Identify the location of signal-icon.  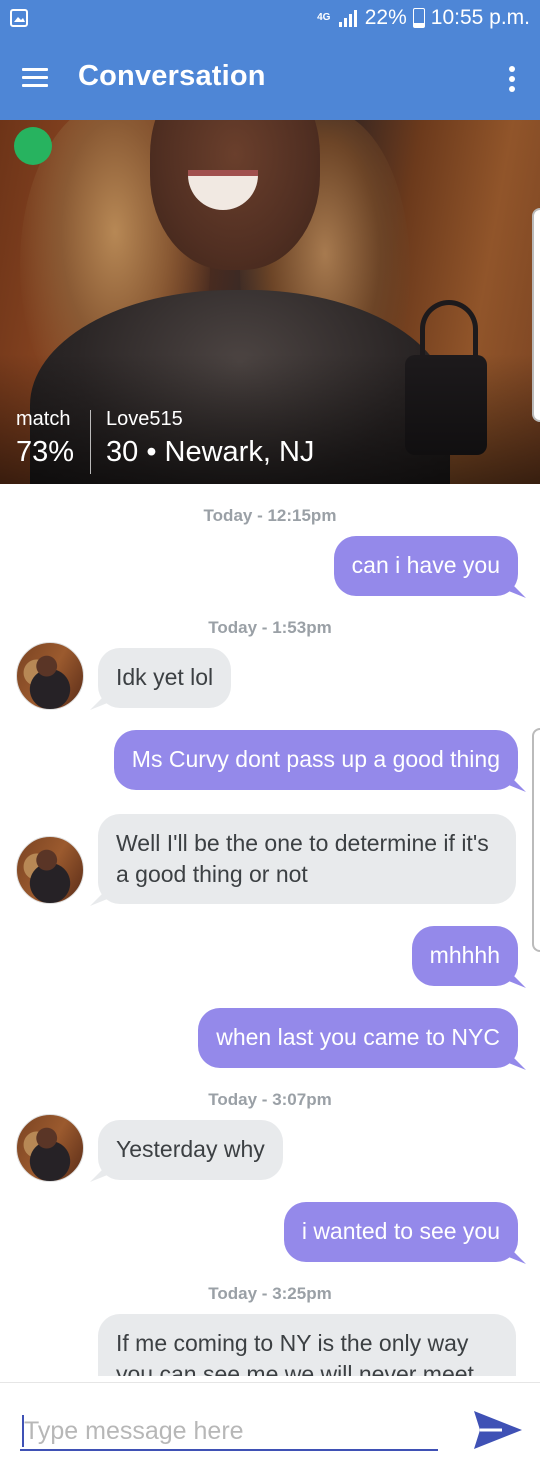
(347, 18).